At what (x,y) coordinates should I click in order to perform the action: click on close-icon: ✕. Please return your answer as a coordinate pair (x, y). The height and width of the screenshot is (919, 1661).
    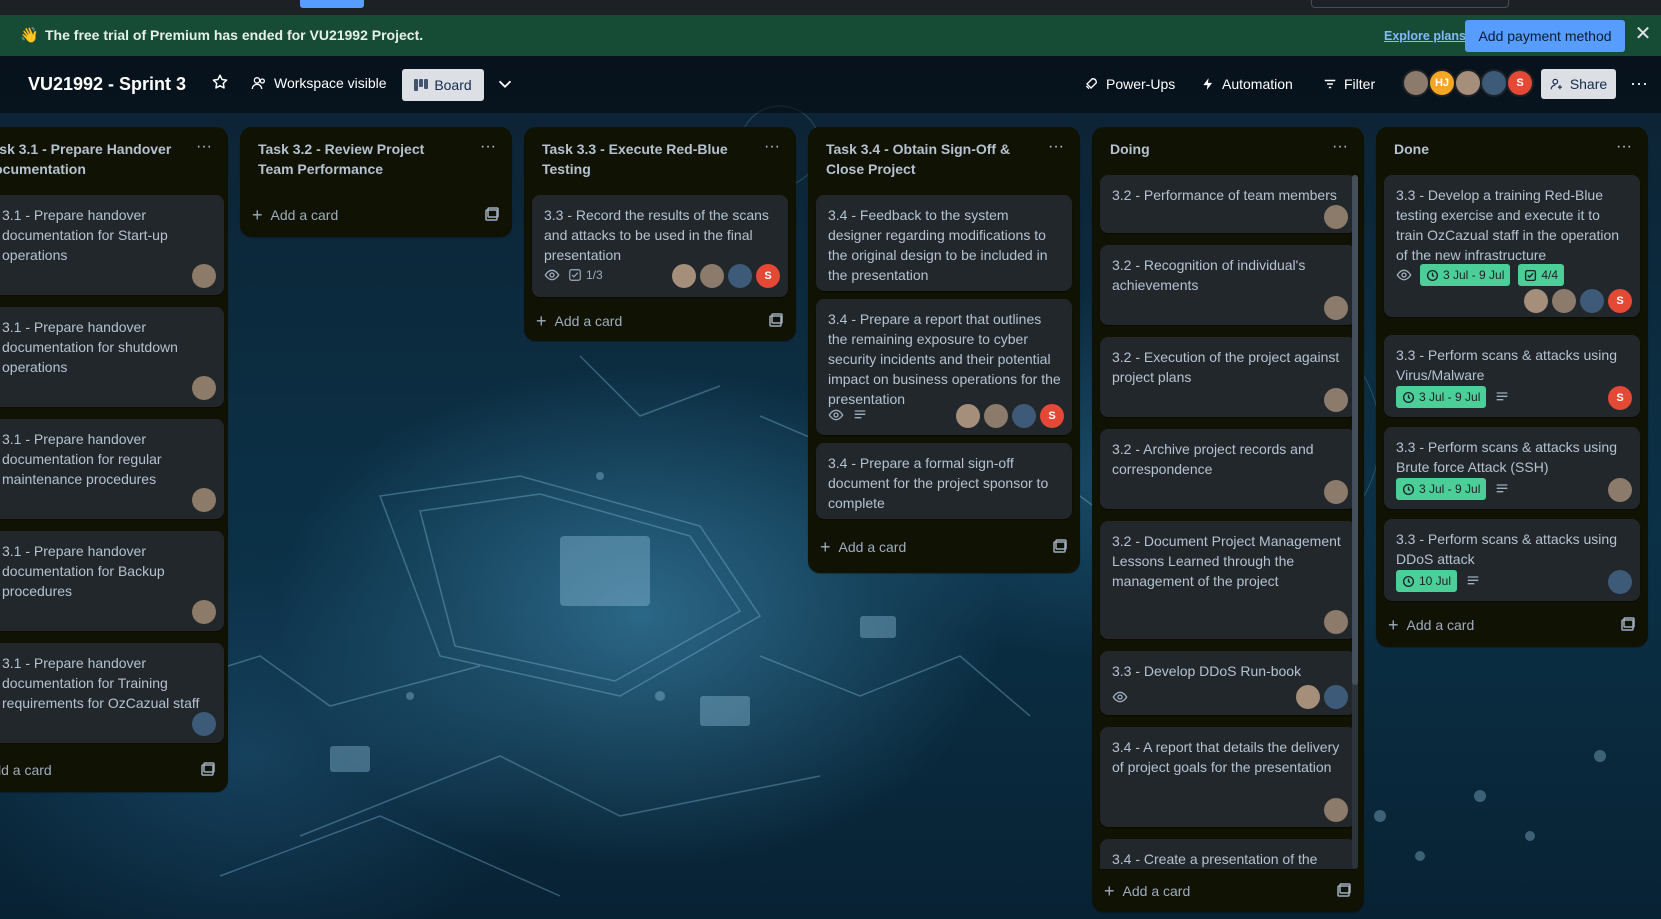
    Looking at the image, I should click on (1643, 34).